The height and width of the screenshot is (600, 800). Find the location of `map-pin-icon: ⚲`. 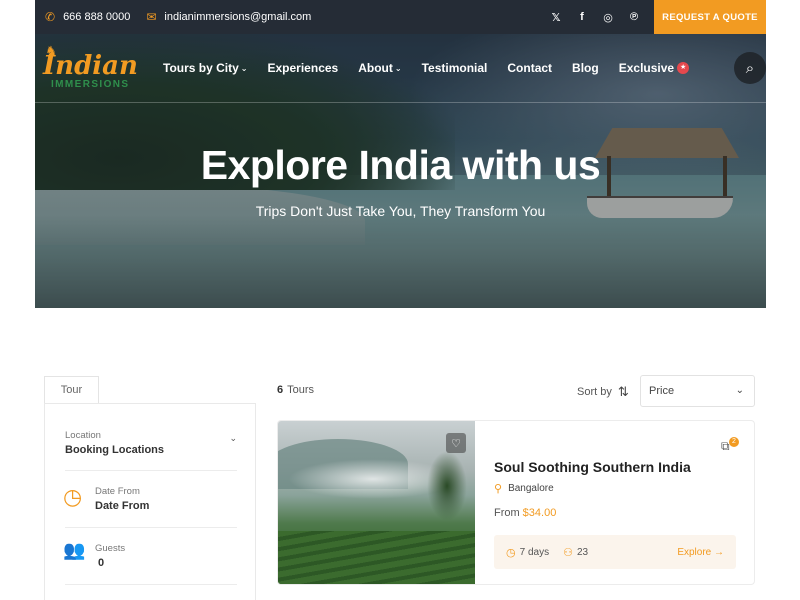

map-pin-icon: ⚲ is located at coordinates (498, 489).